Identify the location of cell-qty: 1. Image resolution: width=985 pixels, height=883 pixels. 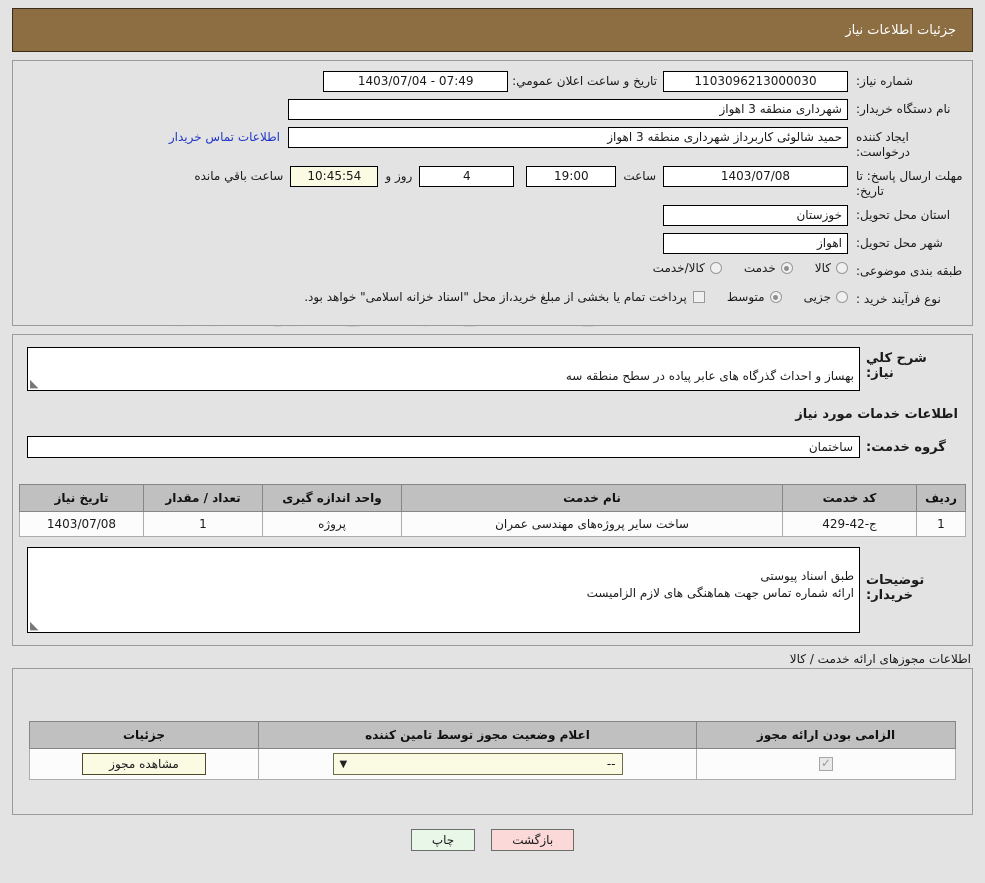
(203, 524).